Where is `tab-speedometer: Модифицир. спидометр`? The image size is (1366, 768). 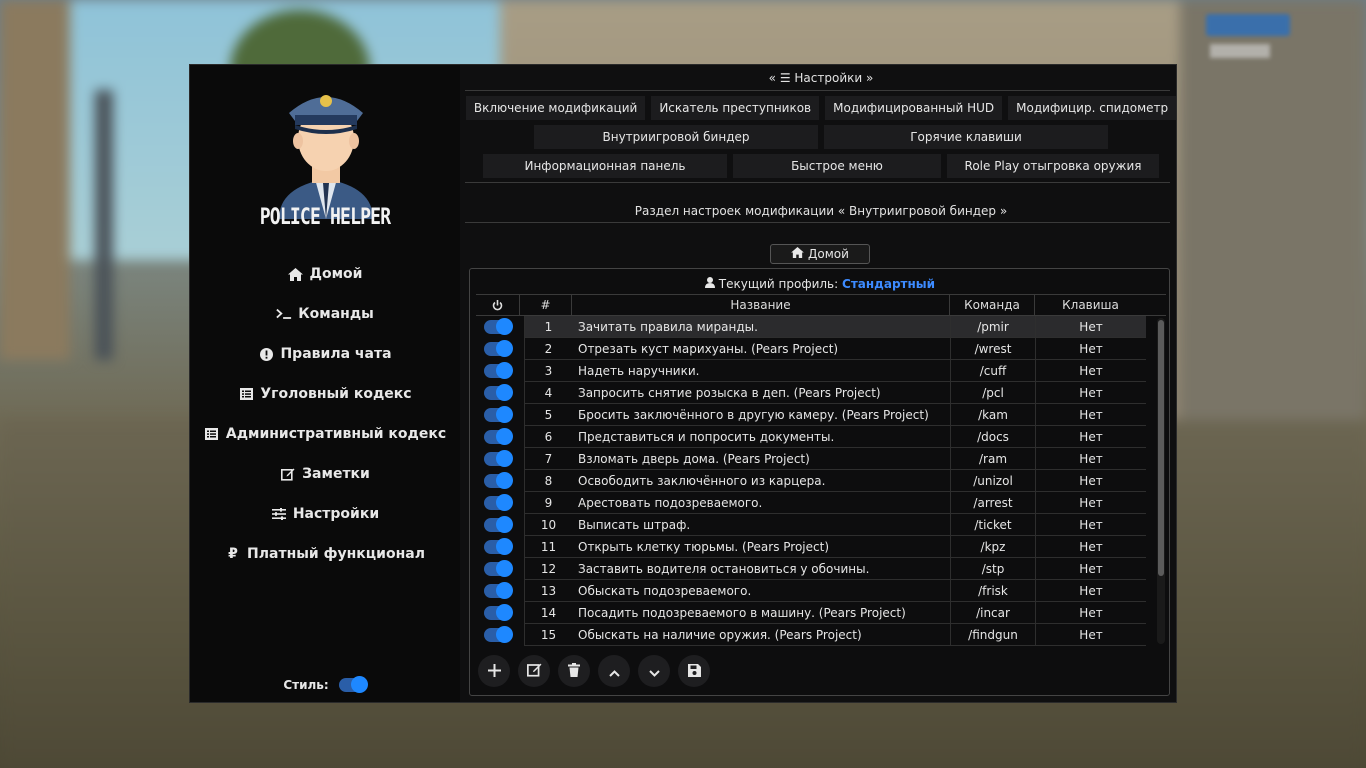
tab-speedometer: Модифицир. спидометр is located at coordinates (1092, 108).